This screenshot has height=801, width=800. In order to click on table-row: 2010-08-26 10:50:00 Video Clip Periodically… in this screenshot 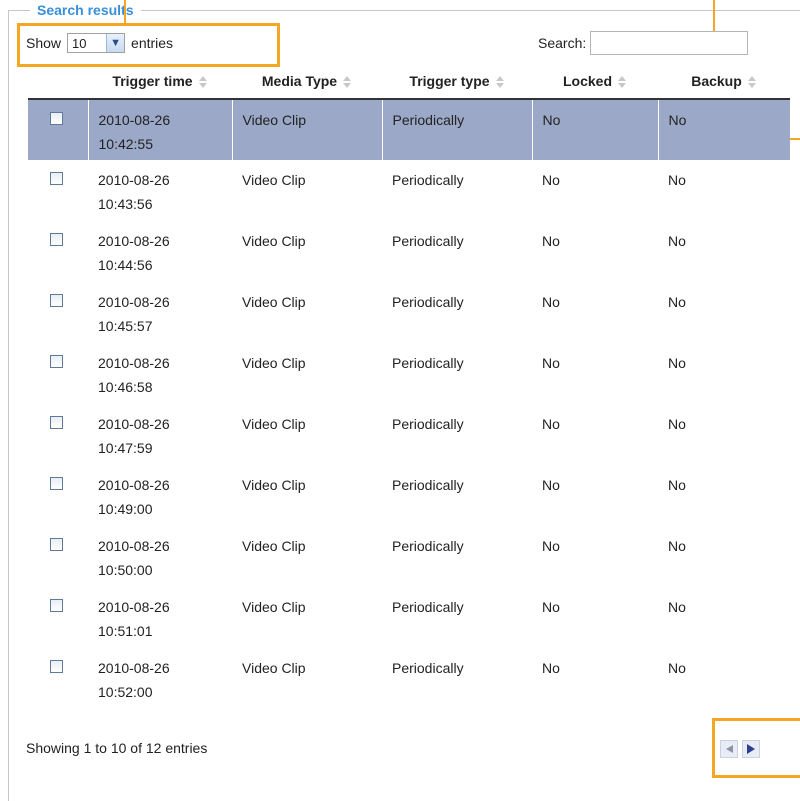, I will do `click(409, 556)`.